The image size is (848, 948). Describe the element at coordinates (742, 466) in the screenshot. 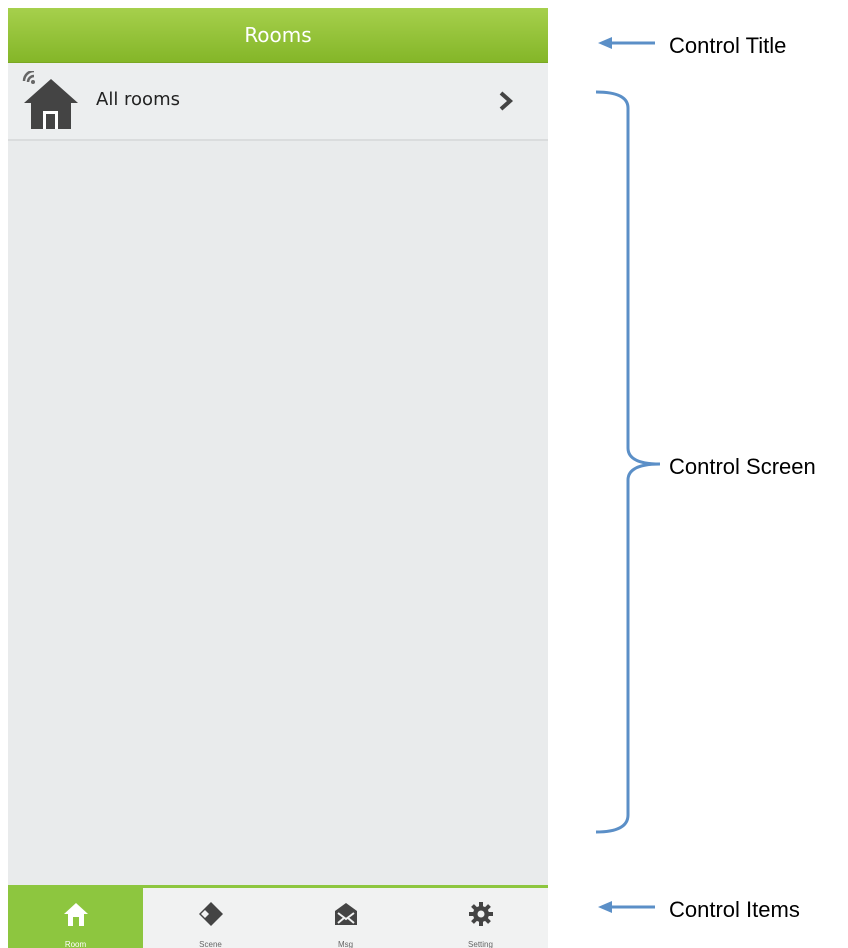

I see `control-screen-annotation: Control Screen` at that location.